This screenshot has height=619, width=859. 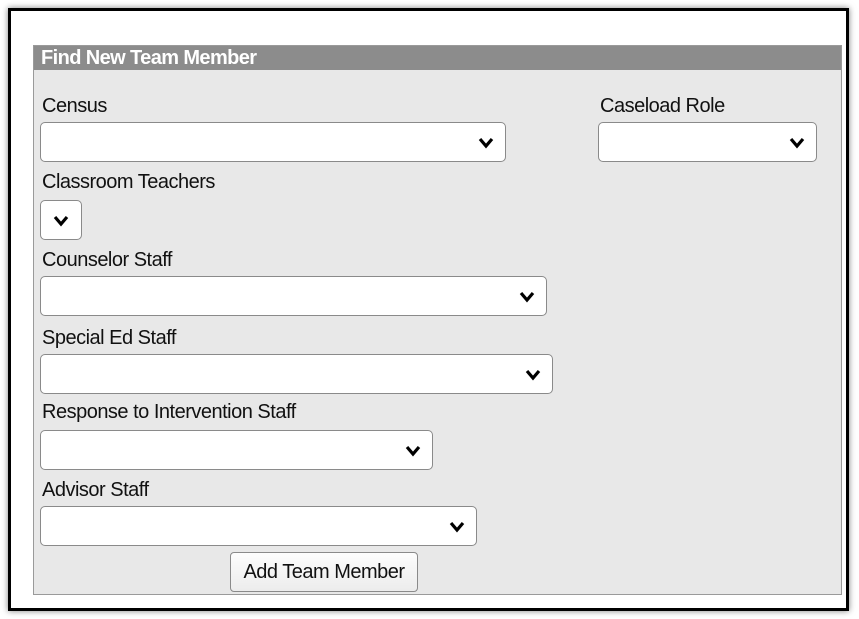 What do you see at coordinates (107, 260) in the screenshot?
I see `counselor-staff-label: Counselor Staff` at bounding box center [107, 260].